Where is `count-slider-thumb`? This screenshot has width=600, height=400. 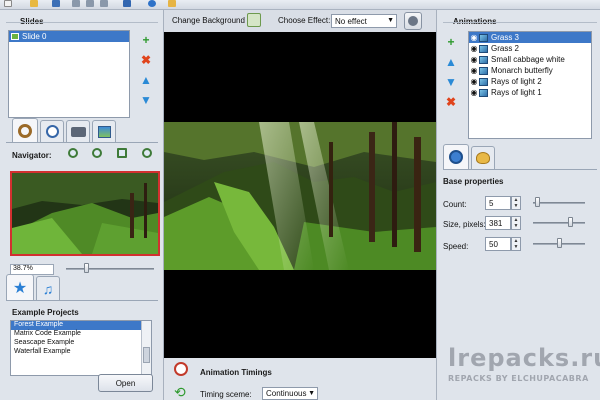 count-slider-thumb is located at coordinates (538, 202).